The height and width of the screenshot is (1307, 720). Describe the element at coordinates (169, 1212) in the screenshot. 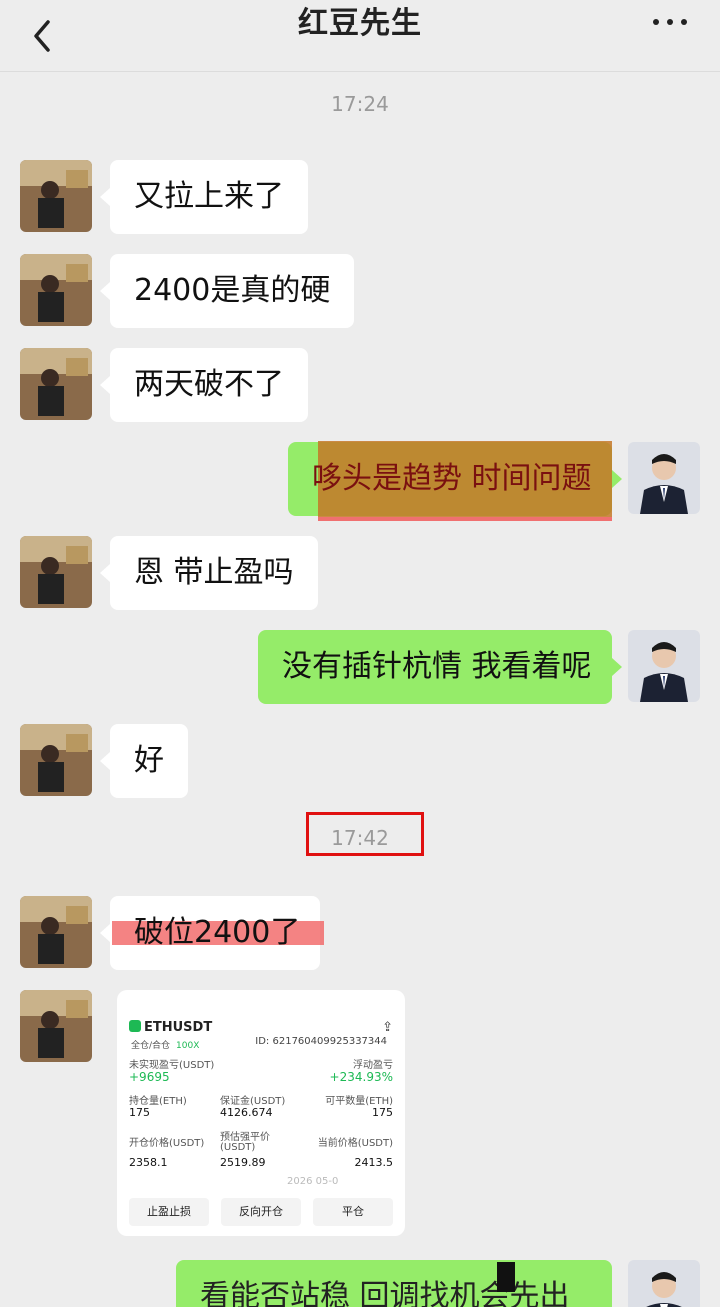

I see `take-profit-stop-loss-button: 止盈止损` at that location.